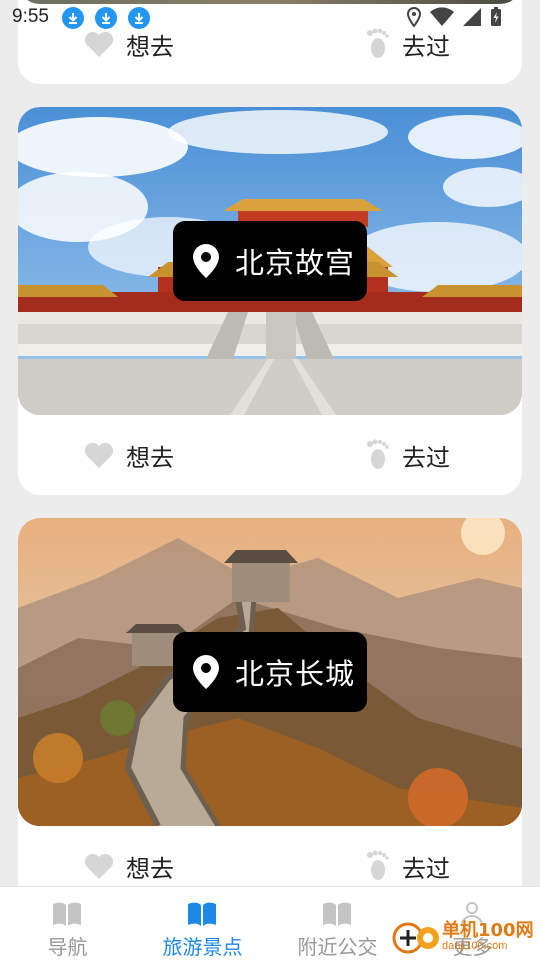 This screenshot has height=960, width=540. I want to click on nav-item-attractions: 旅游景点, so click(202, 923).